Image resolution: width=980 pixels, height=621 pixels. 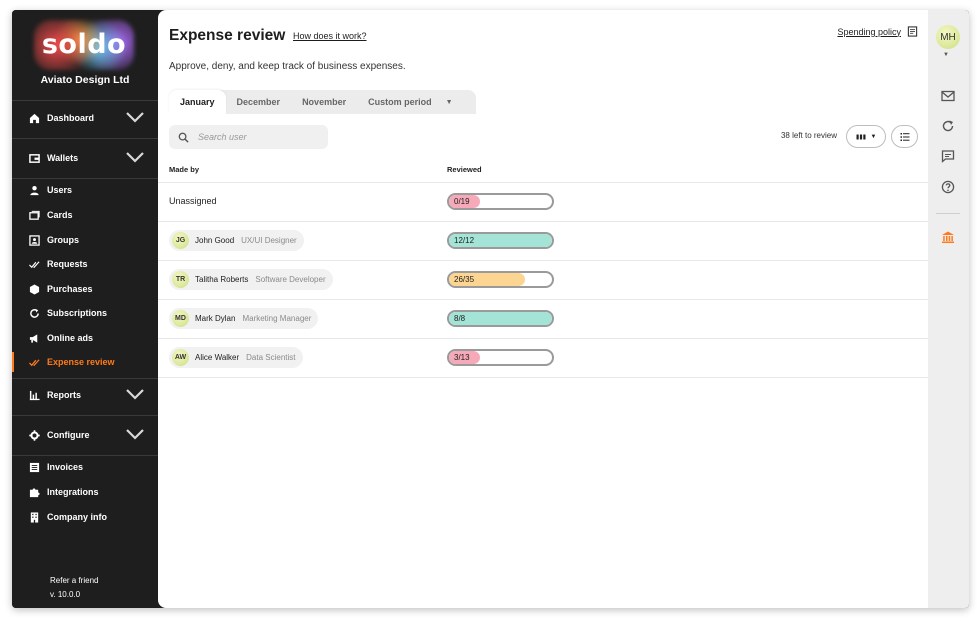 I want to click on sidebar-item-requests: Requests, so click(x=85, y=264).